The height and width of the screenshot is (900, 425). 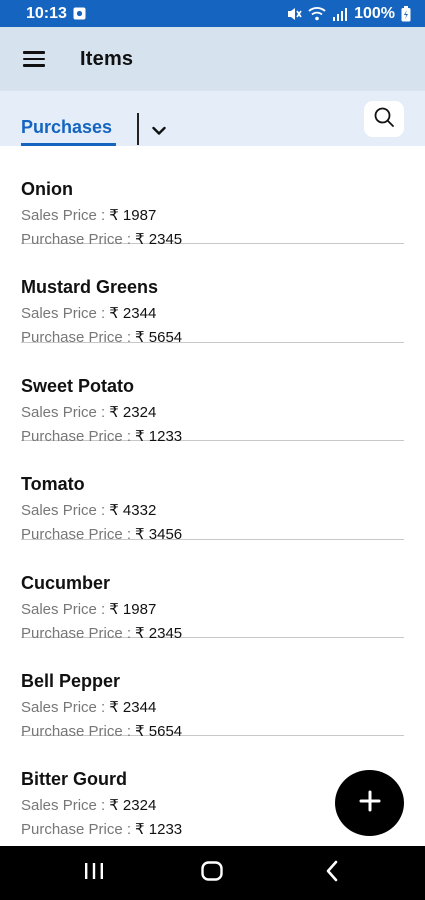 What do you see at coordinates (90, 287) in the screenshot?
I see `item-name: Mustard Greens` at bounding box center [90, 287].